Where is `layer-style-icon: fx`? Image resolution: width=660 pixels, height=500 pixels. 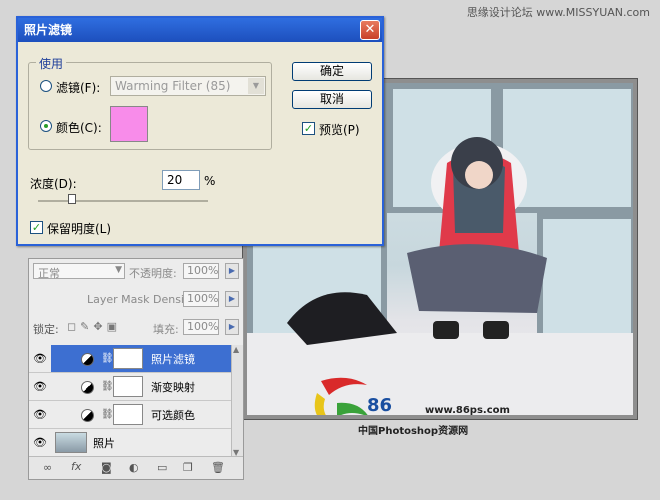 layer-style-icon: fx is located at coordinates (76, 466).